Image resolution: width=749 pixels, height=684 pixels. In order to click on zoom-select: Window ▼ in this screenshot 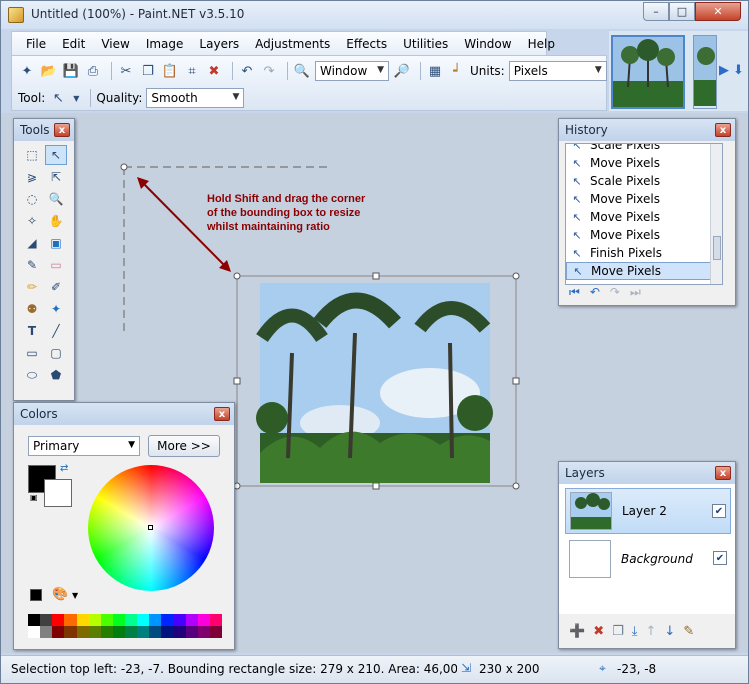, I will do `click(352, 71)`.